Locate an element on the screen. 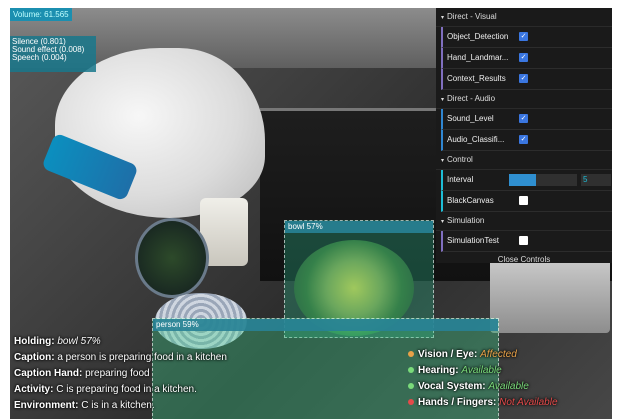  hearing-status-line: Hearing: Available is located at coordinates (483, 371).